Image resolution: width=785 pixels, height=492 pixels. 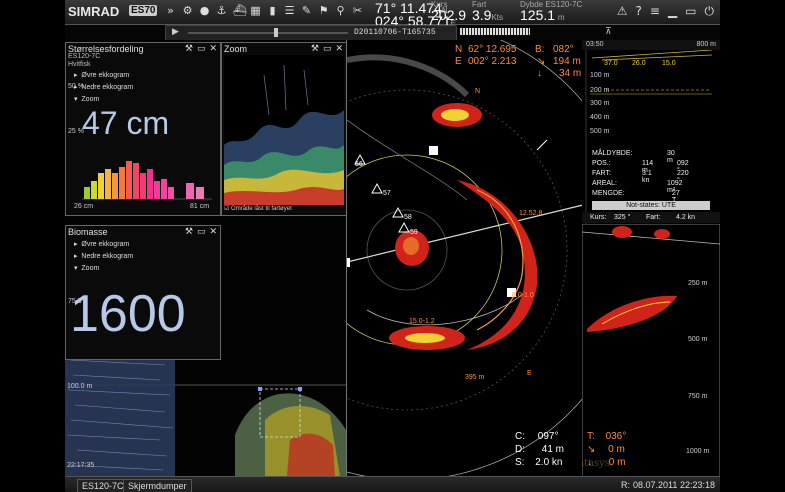 I want to click on bars-icon: ▮, so click(x=272, y=10).